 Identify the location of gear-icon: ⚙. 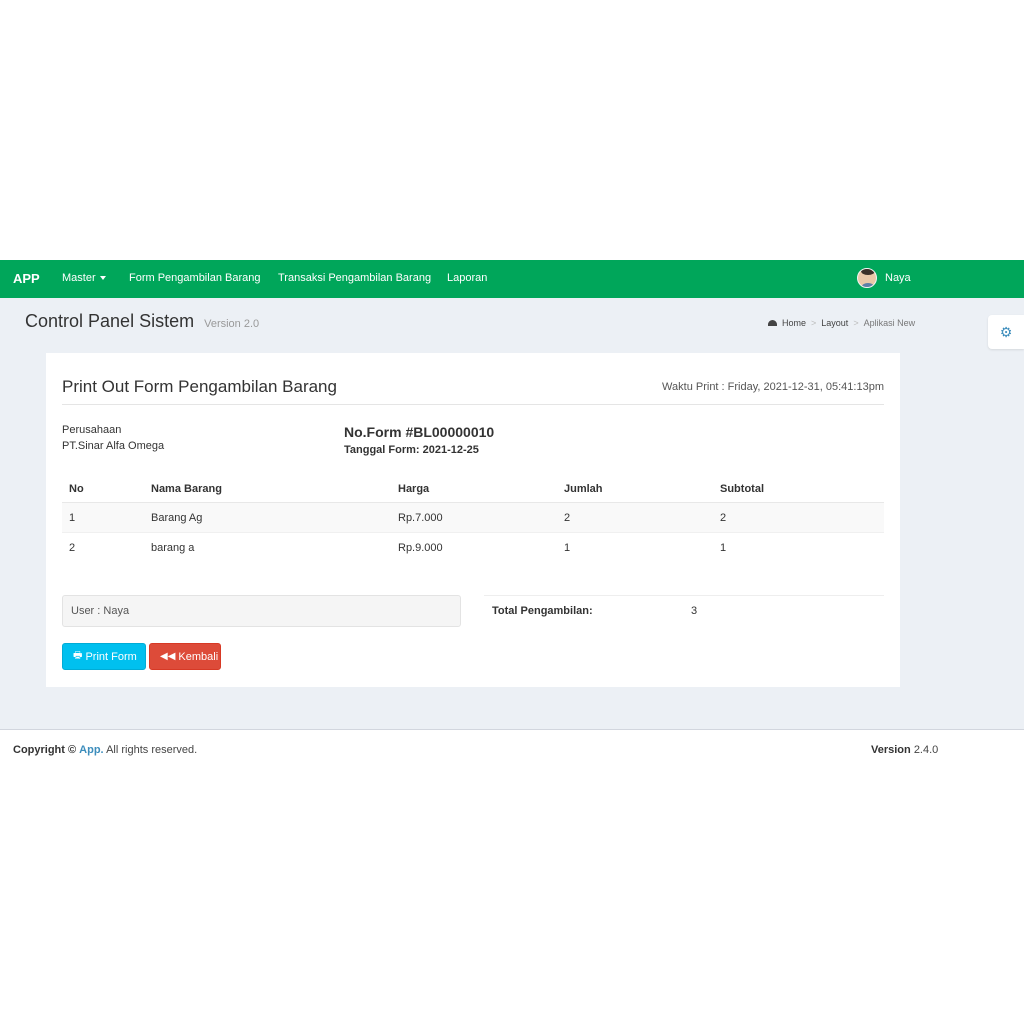
(1006, 331).